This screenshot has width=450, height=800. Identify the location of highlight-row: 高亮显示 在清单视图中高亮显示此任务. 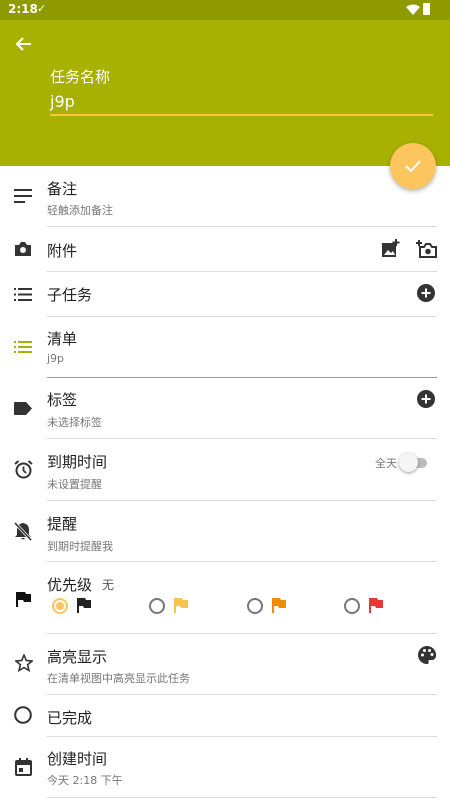
(225, 664).